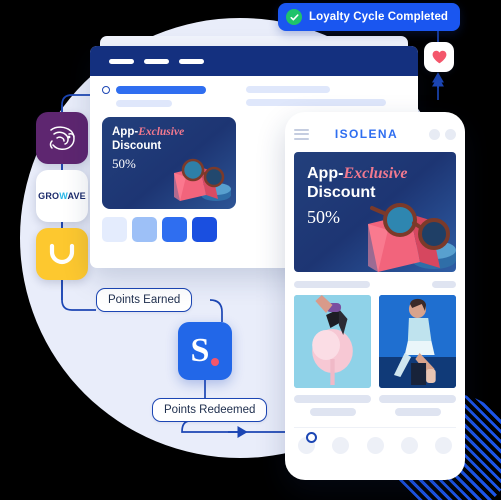  Describe the element at coordinates (301, 134) in the screenshot. I see `hamburger-icon` at that location.